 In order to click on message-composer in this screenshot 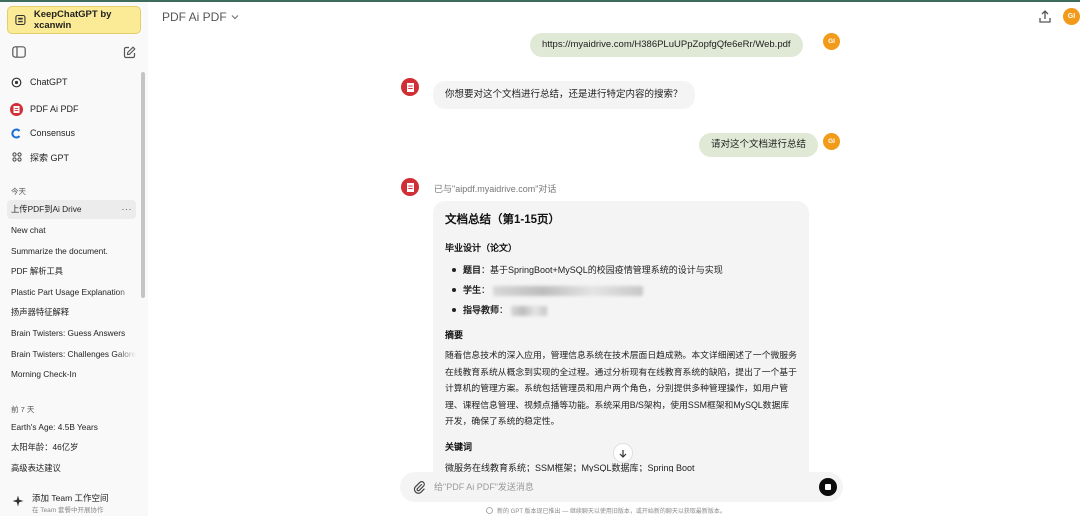, I will do `click(621, 487)`.